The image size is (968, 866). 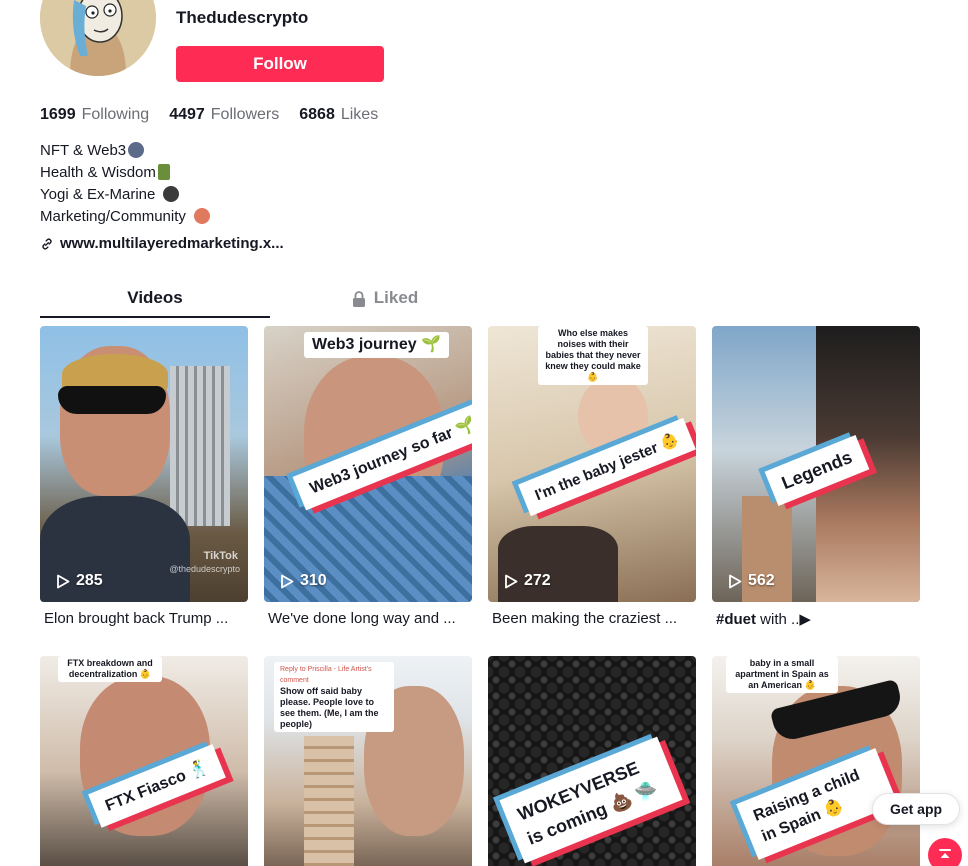 I want to click on bio-line: Health & Wisdom, so click(x=125, y=173).